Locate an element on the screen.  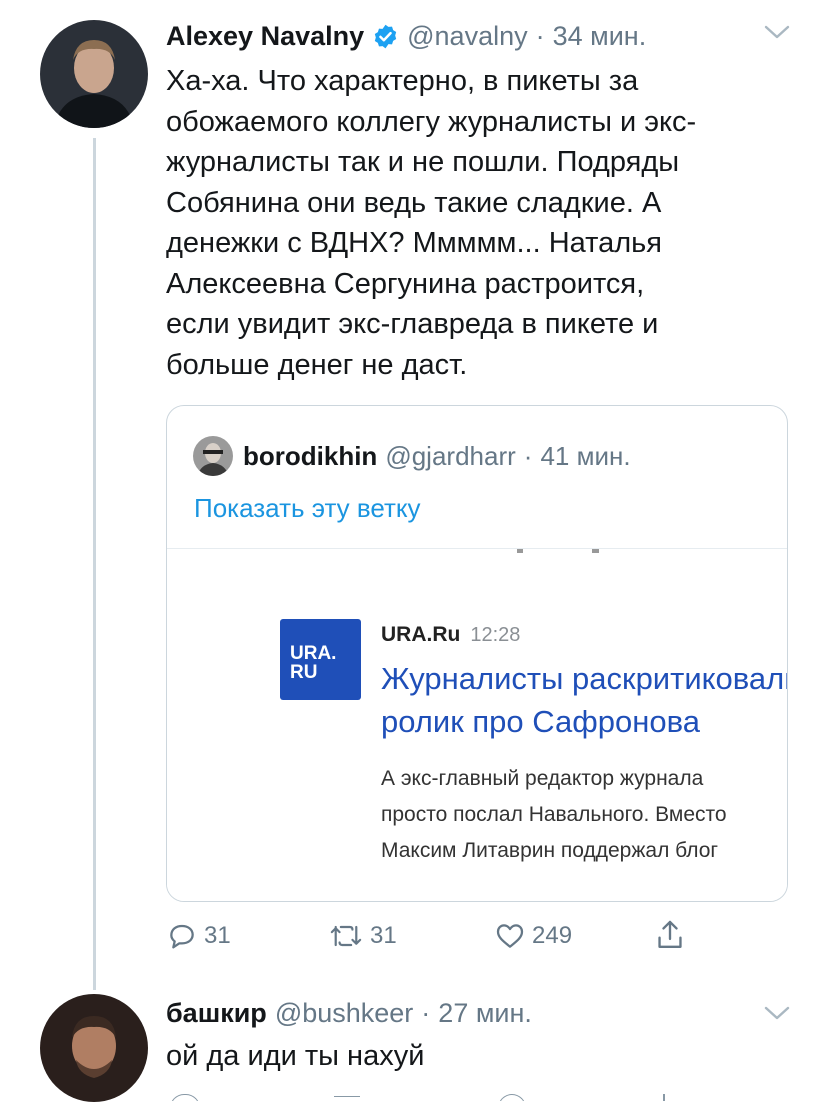
avatar-borodikhin is located at coordinates (213, 456).